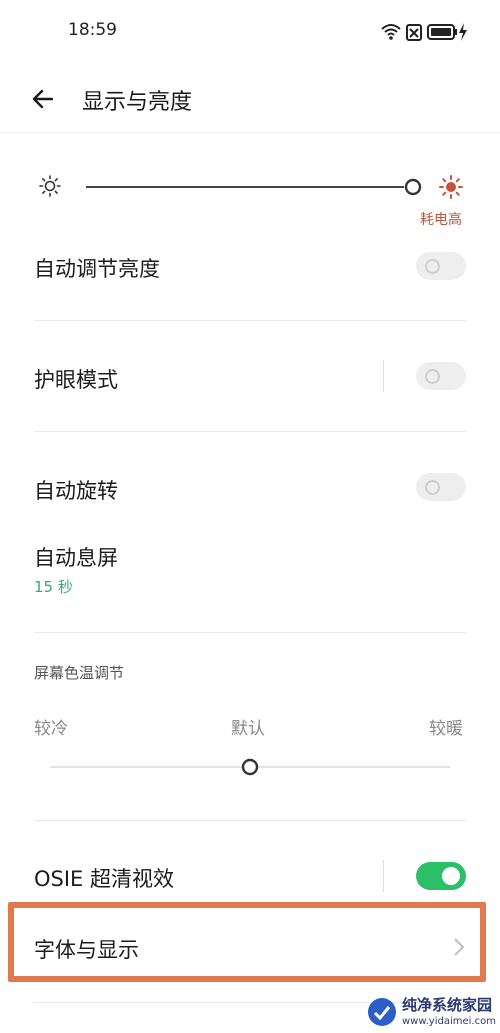 This screenshot has width=500, height=1033. What do you see at coordinates (414, 32) in the screenshot?
I see `sim-blocked-icon` at bounding box center [414, 32].